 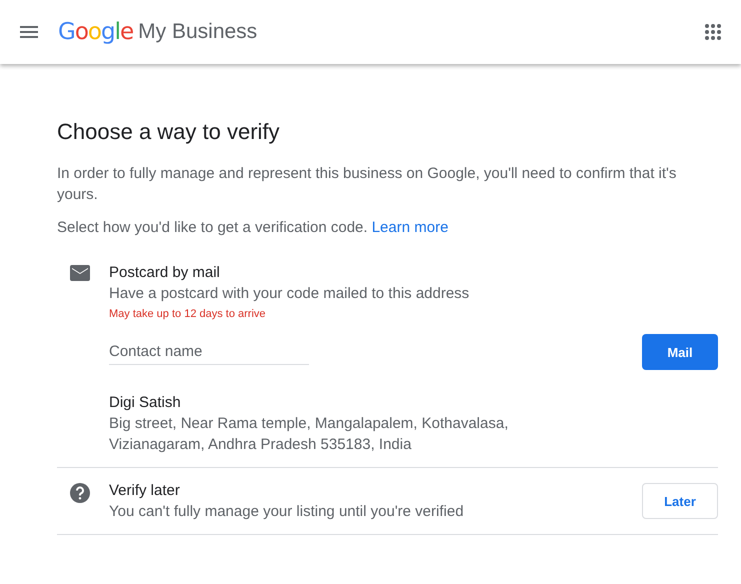 What do you see at coordinates (680, 501) in the screenshot?
I see `later-button: Later` at bounding box center [680, 501].